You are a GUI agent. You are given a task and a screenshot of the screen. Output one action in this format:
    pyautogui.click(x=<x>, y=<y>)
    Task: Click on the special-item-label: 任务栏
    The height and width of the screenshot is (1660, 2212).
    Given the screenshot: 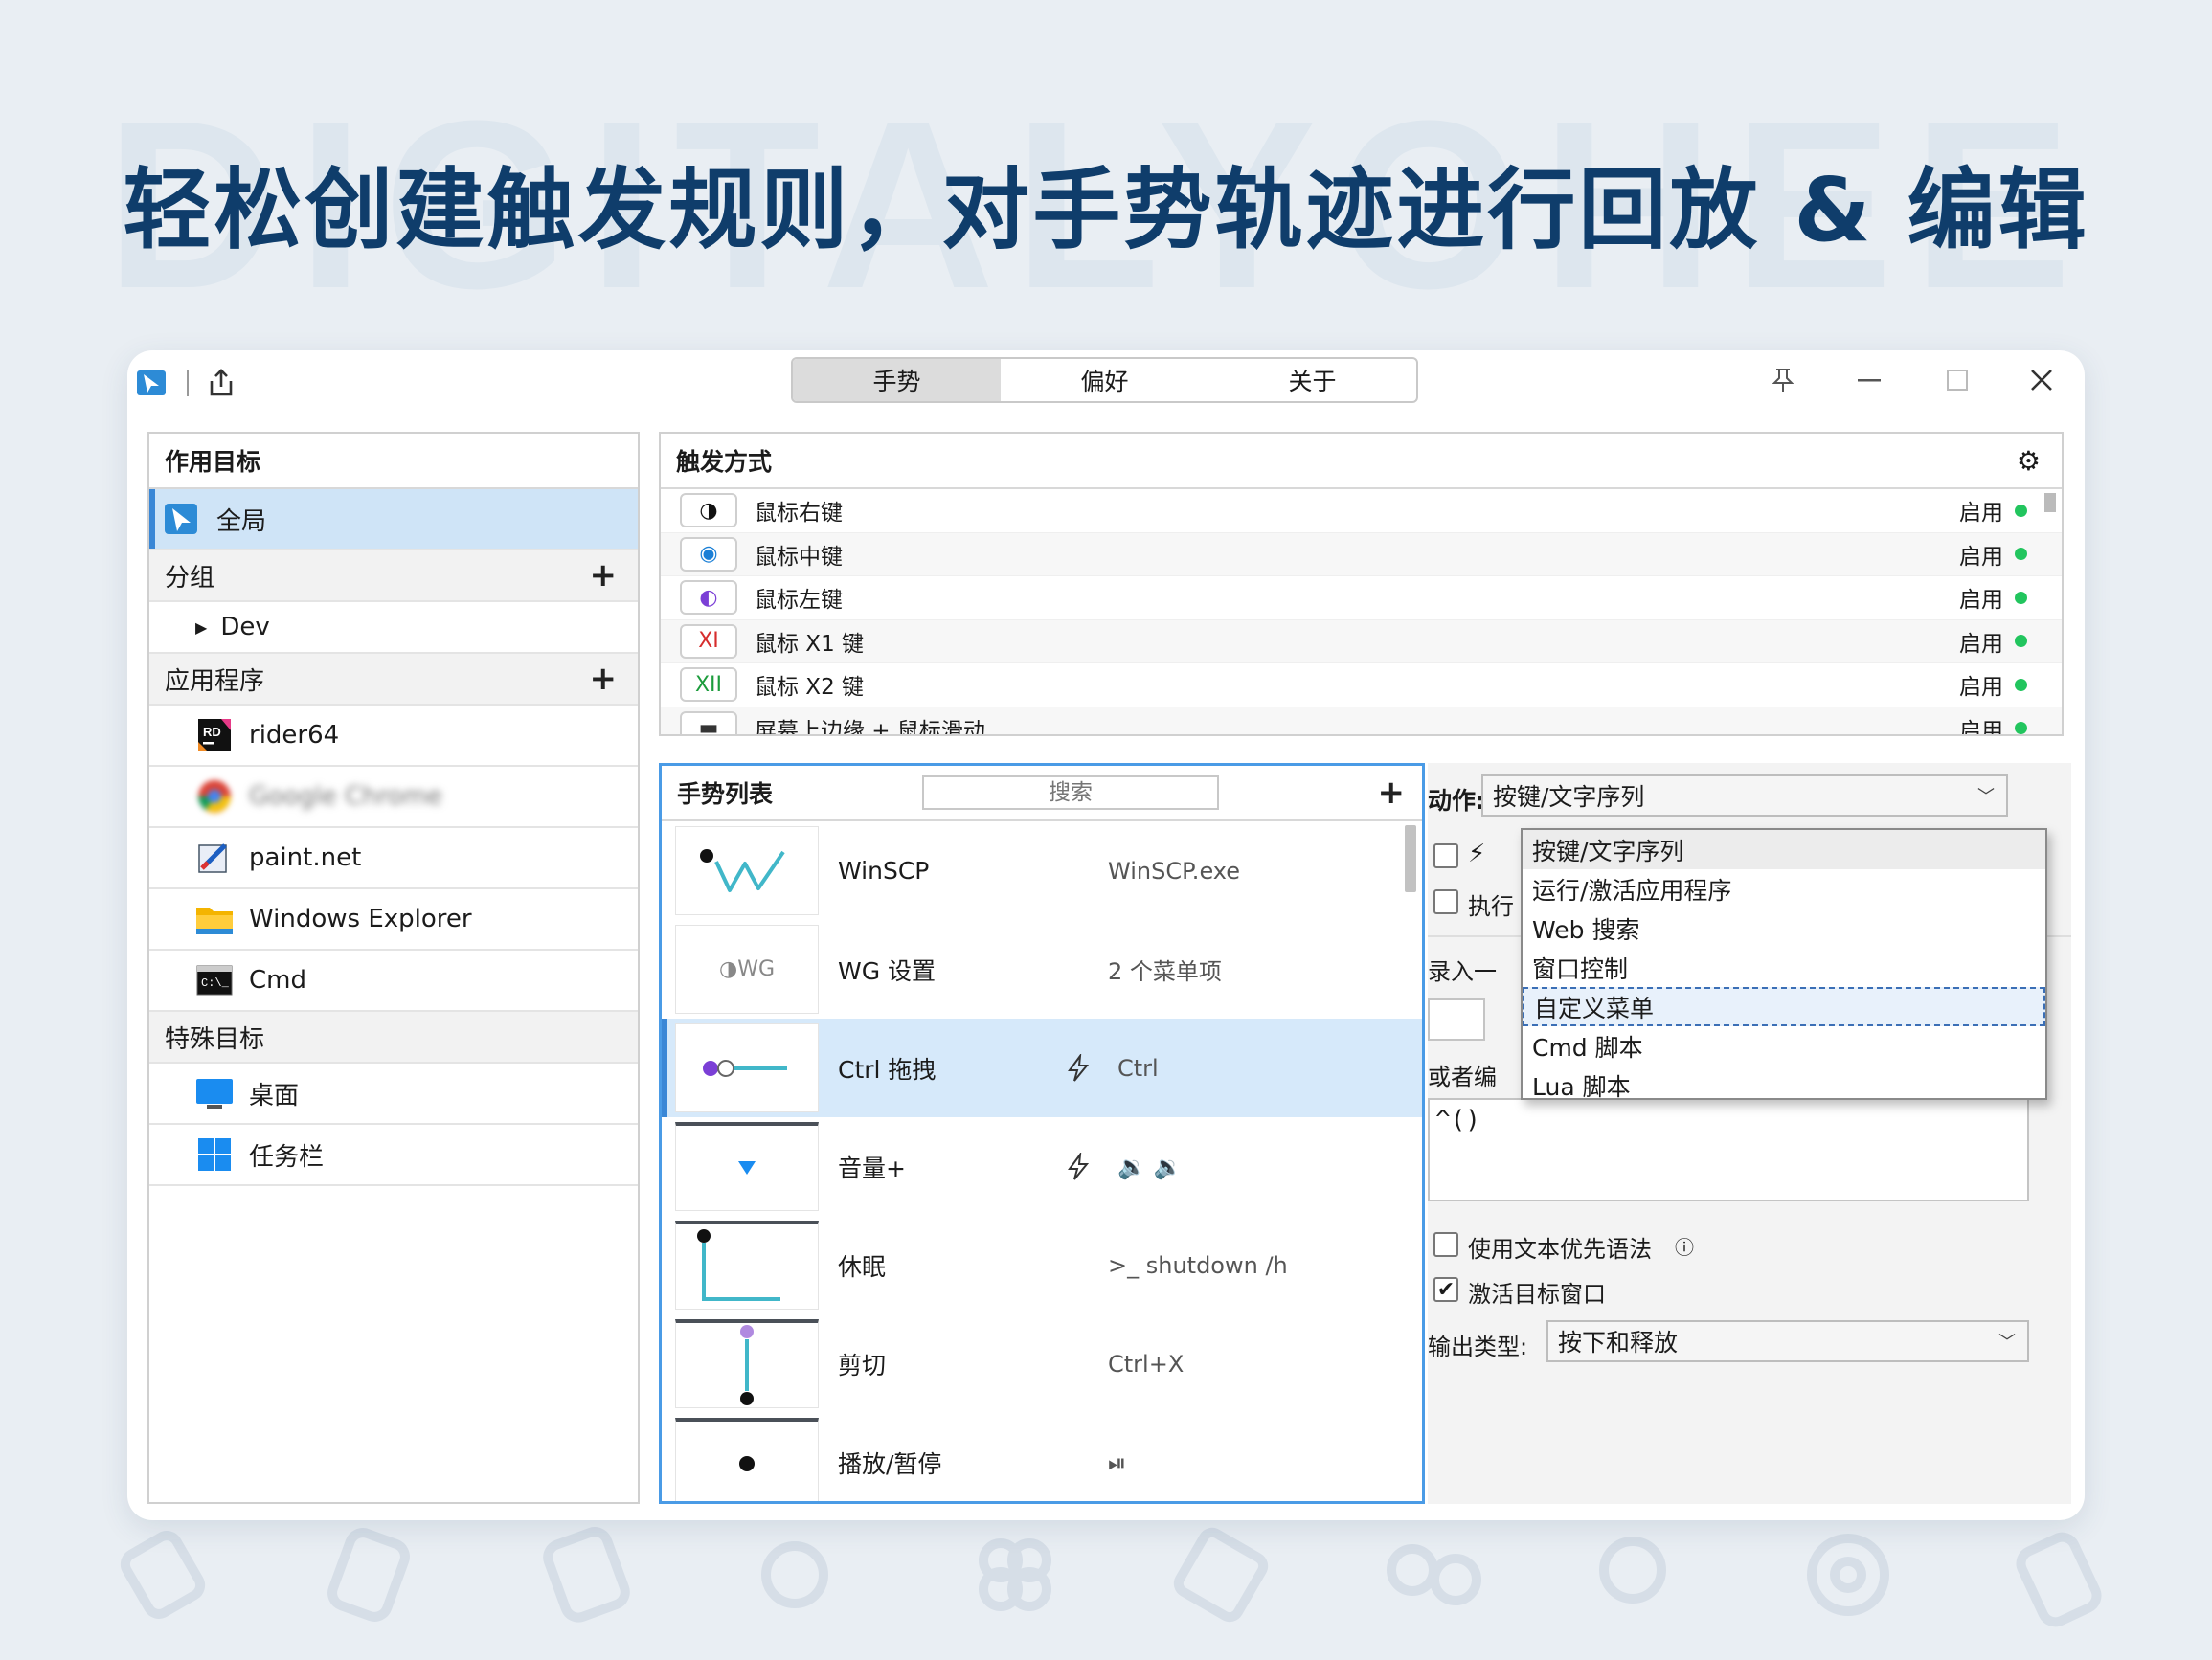 What is the action you would take?
    pyautogui.click(x=287, y=1157)
    